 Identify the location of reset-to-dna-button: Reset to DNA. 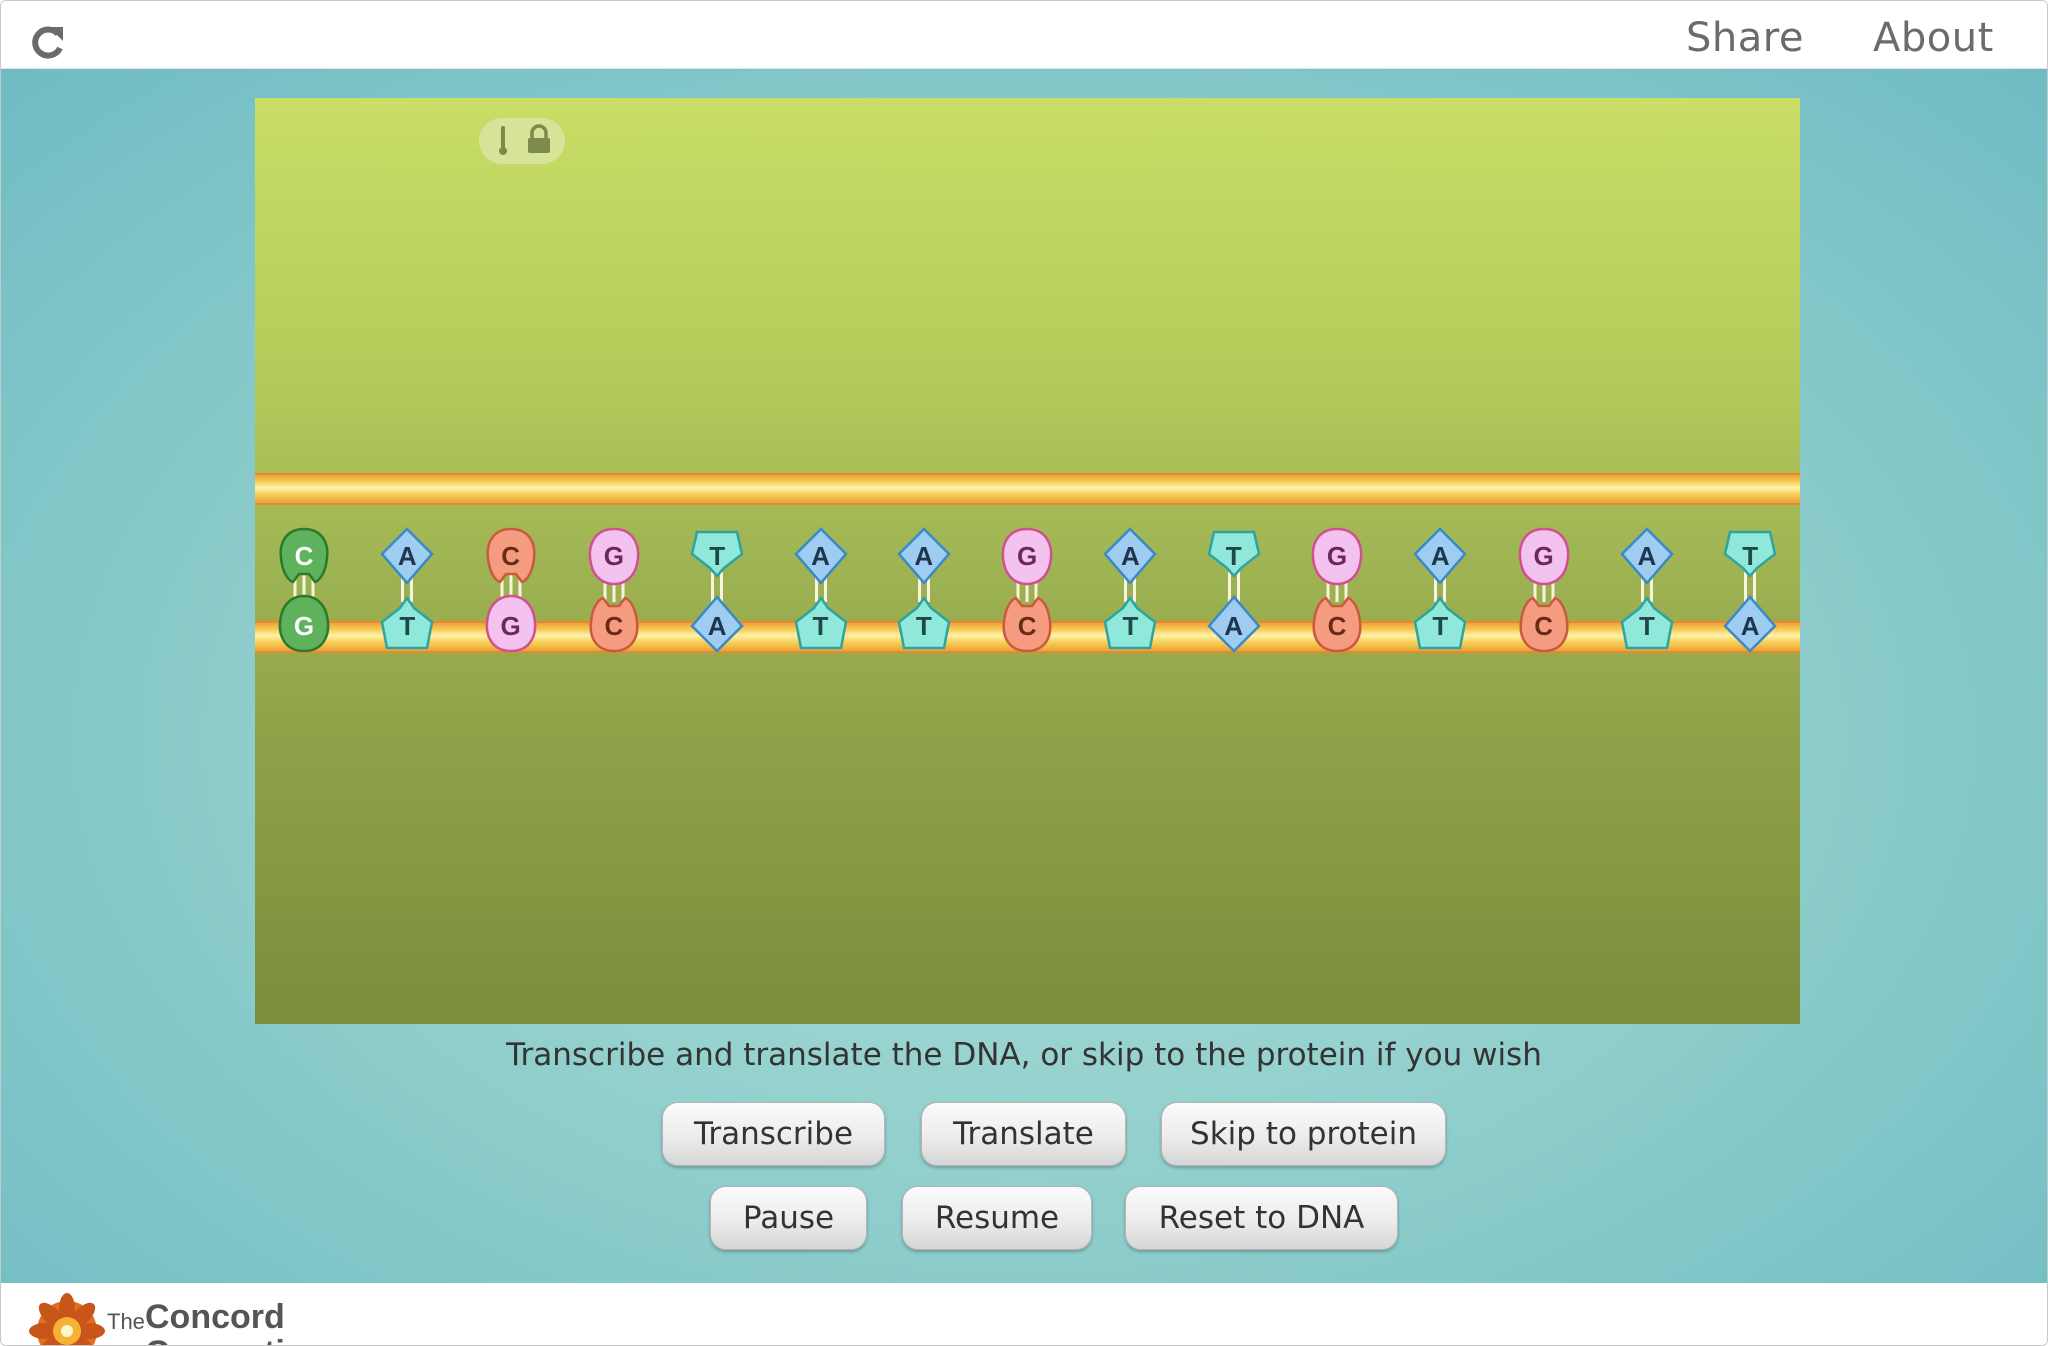
(1261, 1218).